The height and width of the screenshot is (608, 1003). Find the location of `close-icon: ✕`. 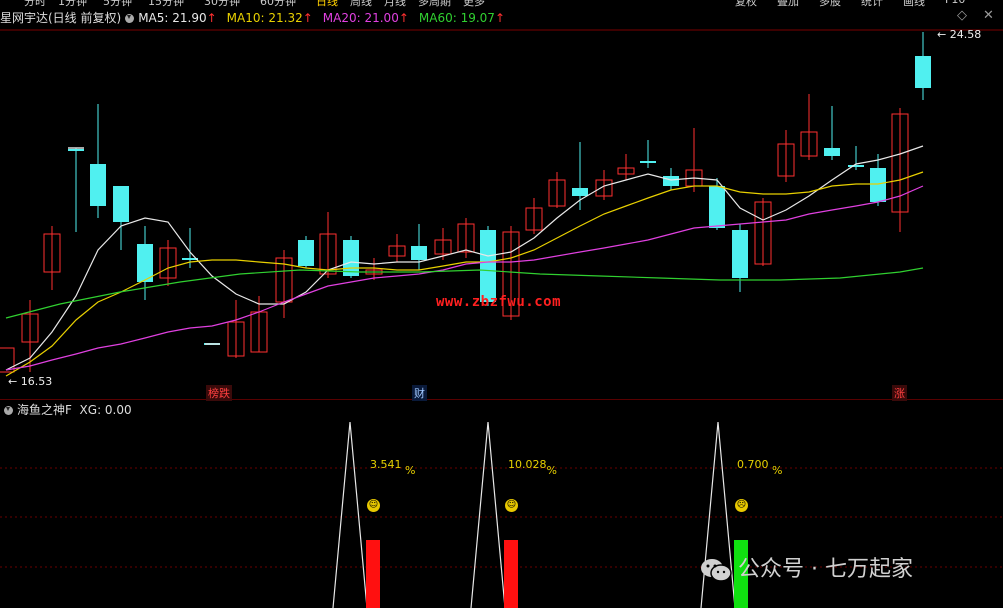

close-icon: ✕ is located at coordinates (988, 15).